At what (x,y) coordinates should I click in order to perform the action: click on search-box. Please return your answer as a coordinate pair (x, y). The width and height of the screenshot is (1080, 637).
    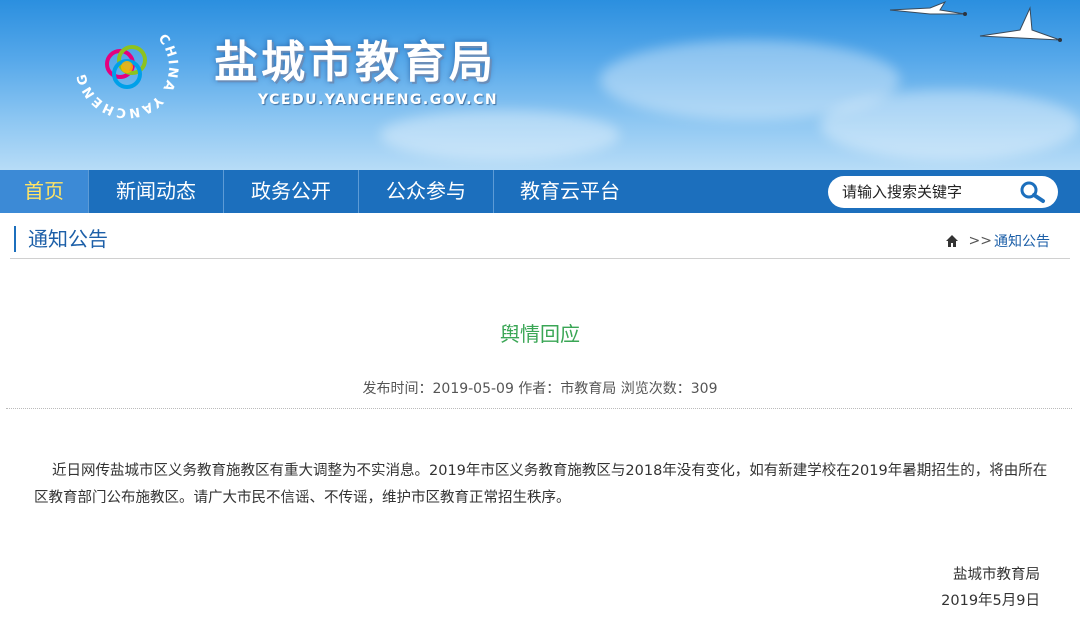
    Looking at the image, I should click on (943, 192).